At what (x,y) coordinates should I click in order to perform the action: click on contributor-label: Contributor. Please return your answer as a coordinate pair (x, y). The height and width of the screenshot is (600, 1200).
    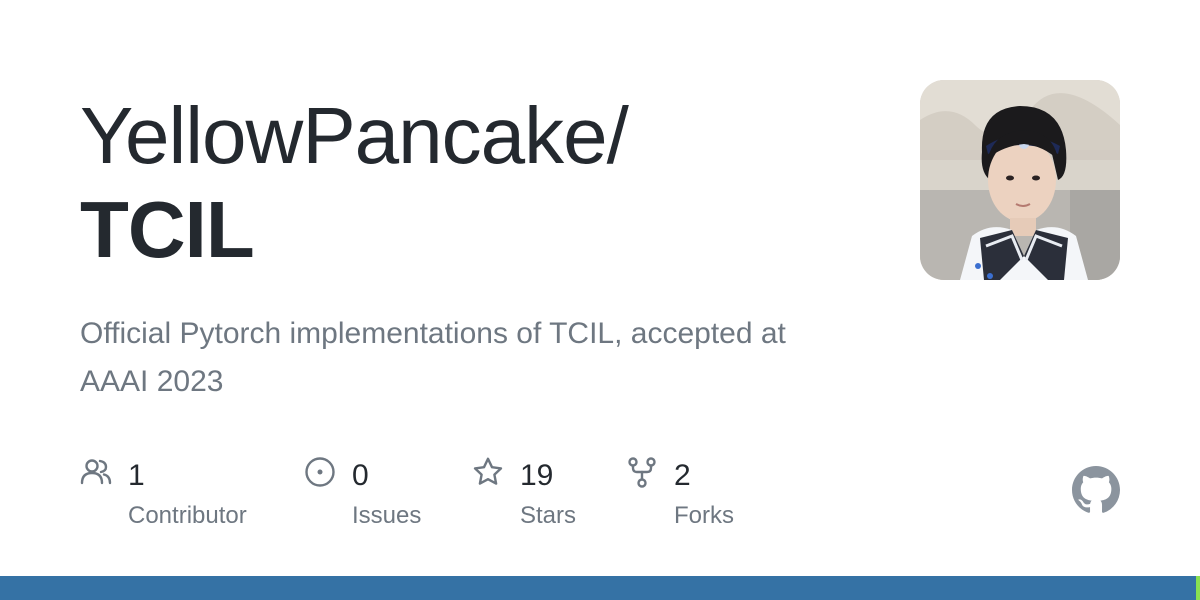
    Looking at the image, I should click on (187, 515).